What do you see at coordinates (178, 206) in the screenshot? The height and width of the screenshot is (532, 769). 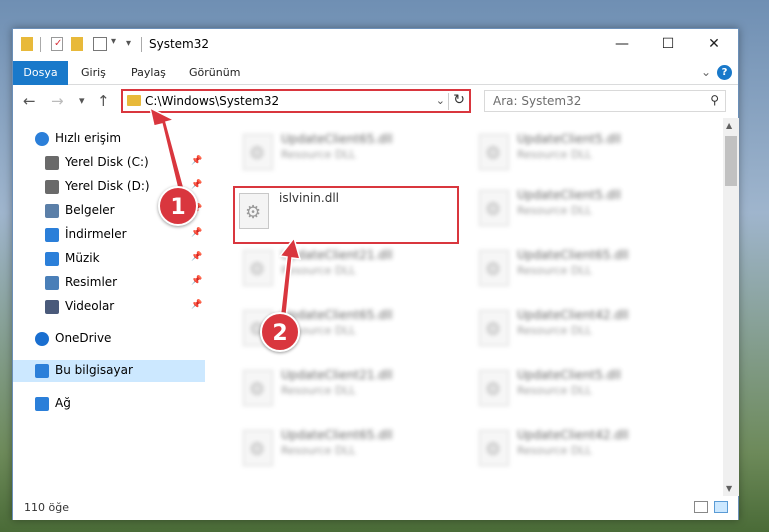 I see `step-1-badge: 1` at bounding box center [178, 206].